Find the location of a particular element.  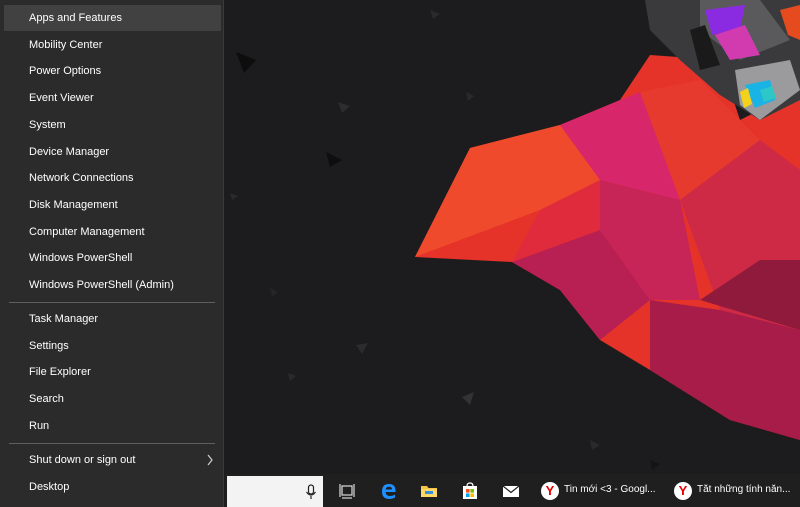

menu-item-label: Shut down or sign out is located at coordinates (82, 460).